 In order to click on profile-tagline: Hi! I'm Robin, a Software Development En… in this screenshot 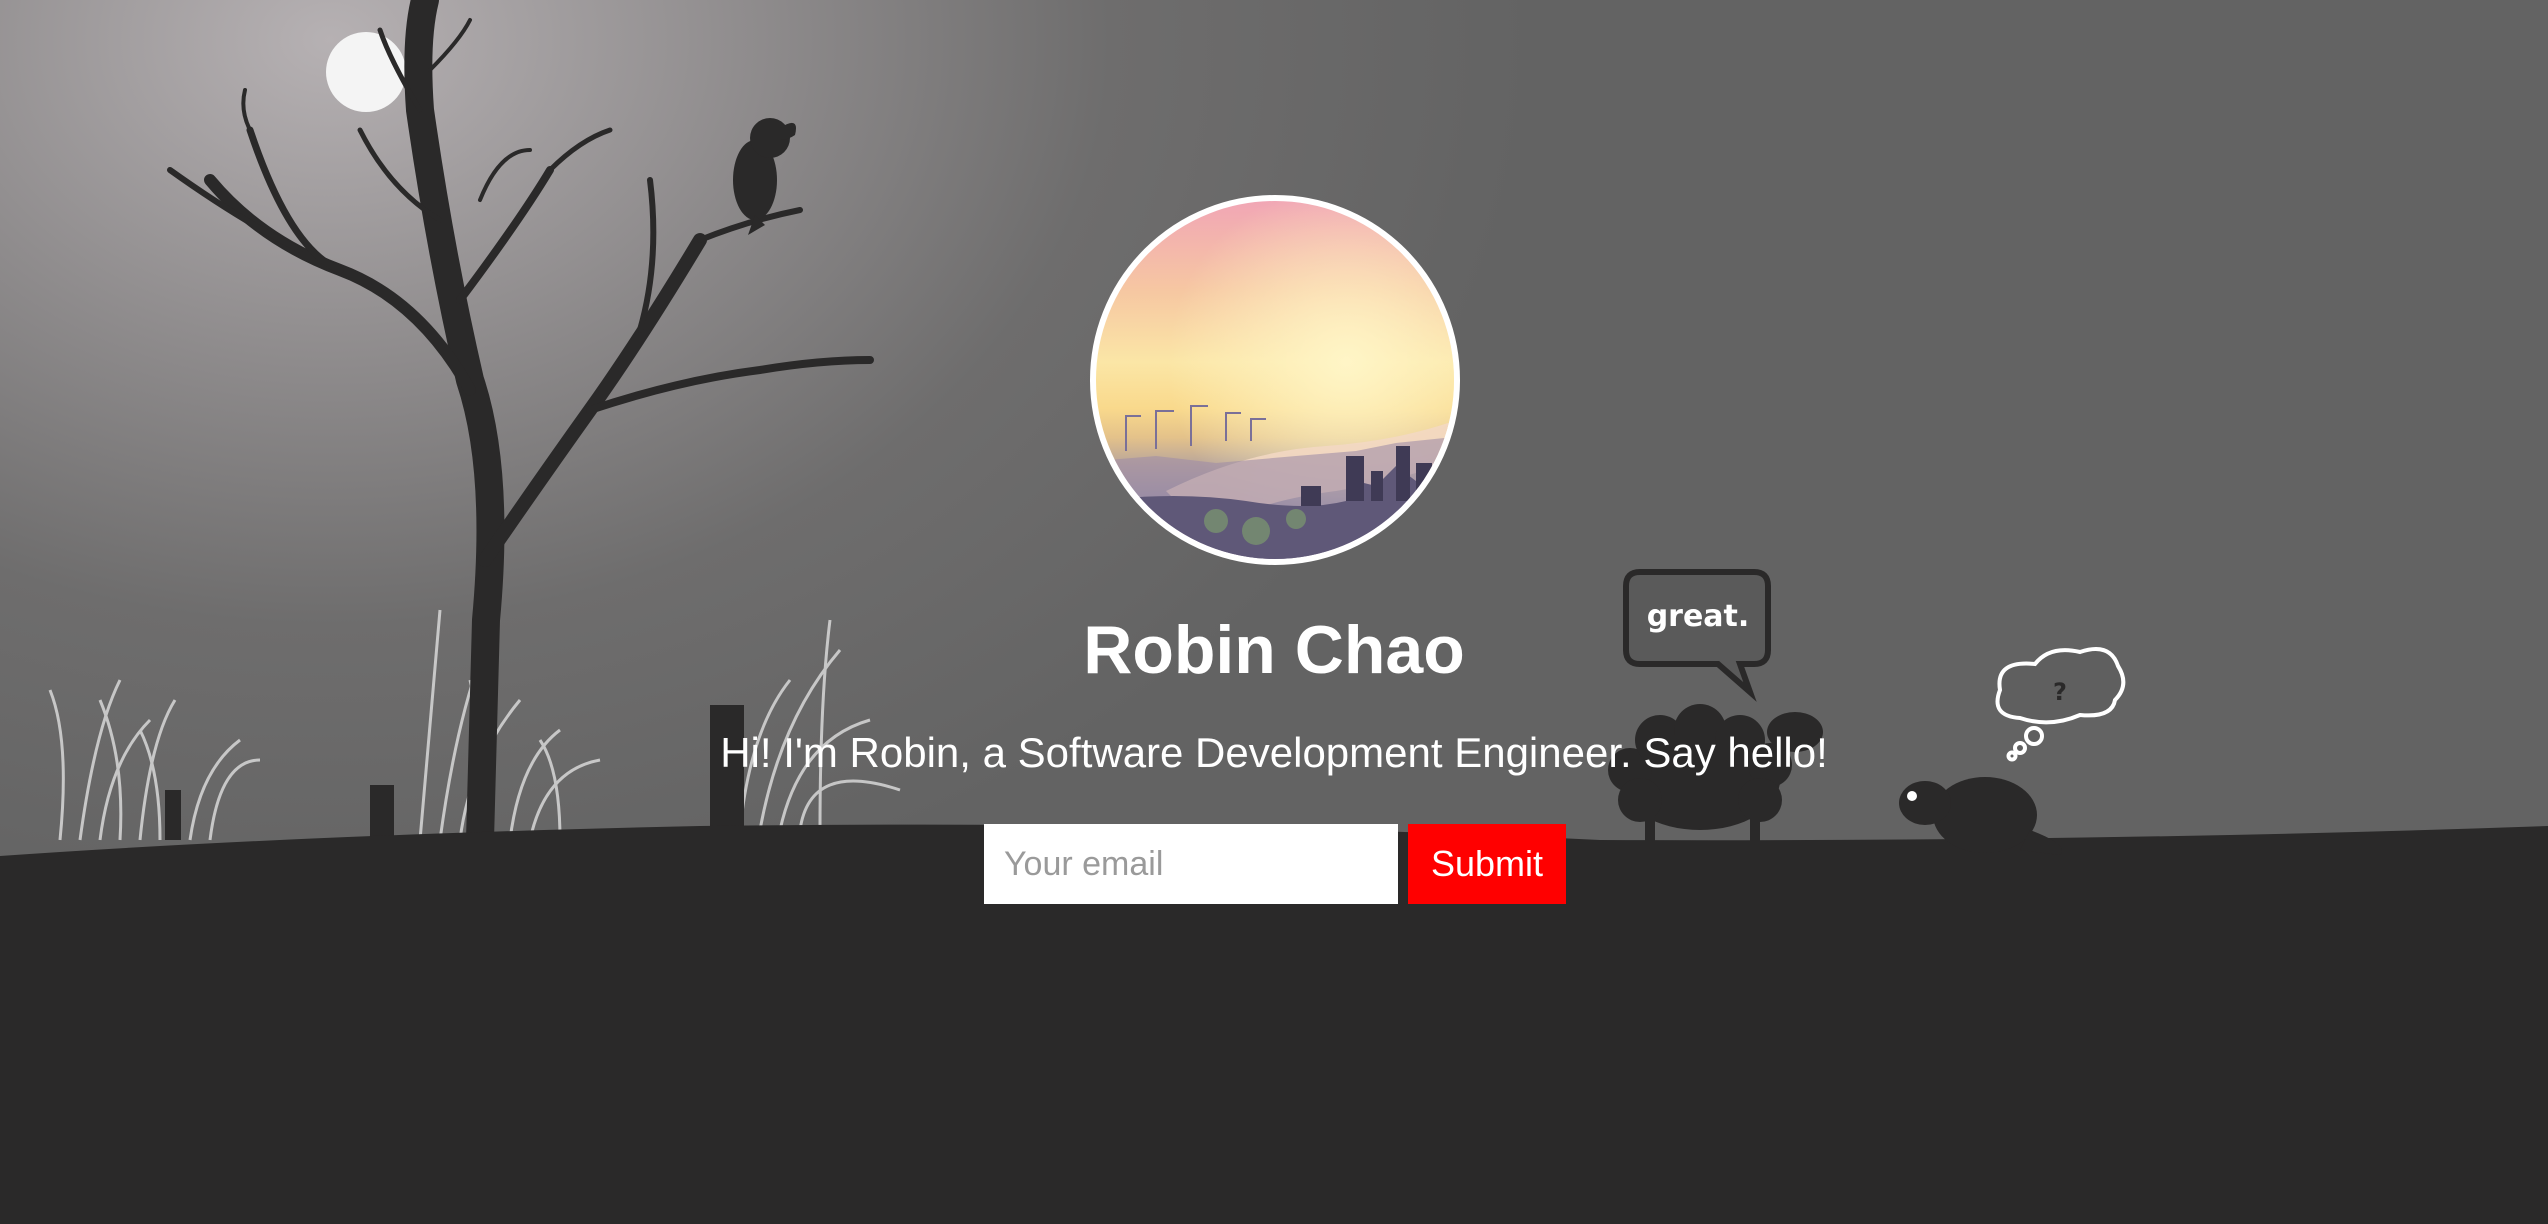, I will do `click(1274, 752)`.